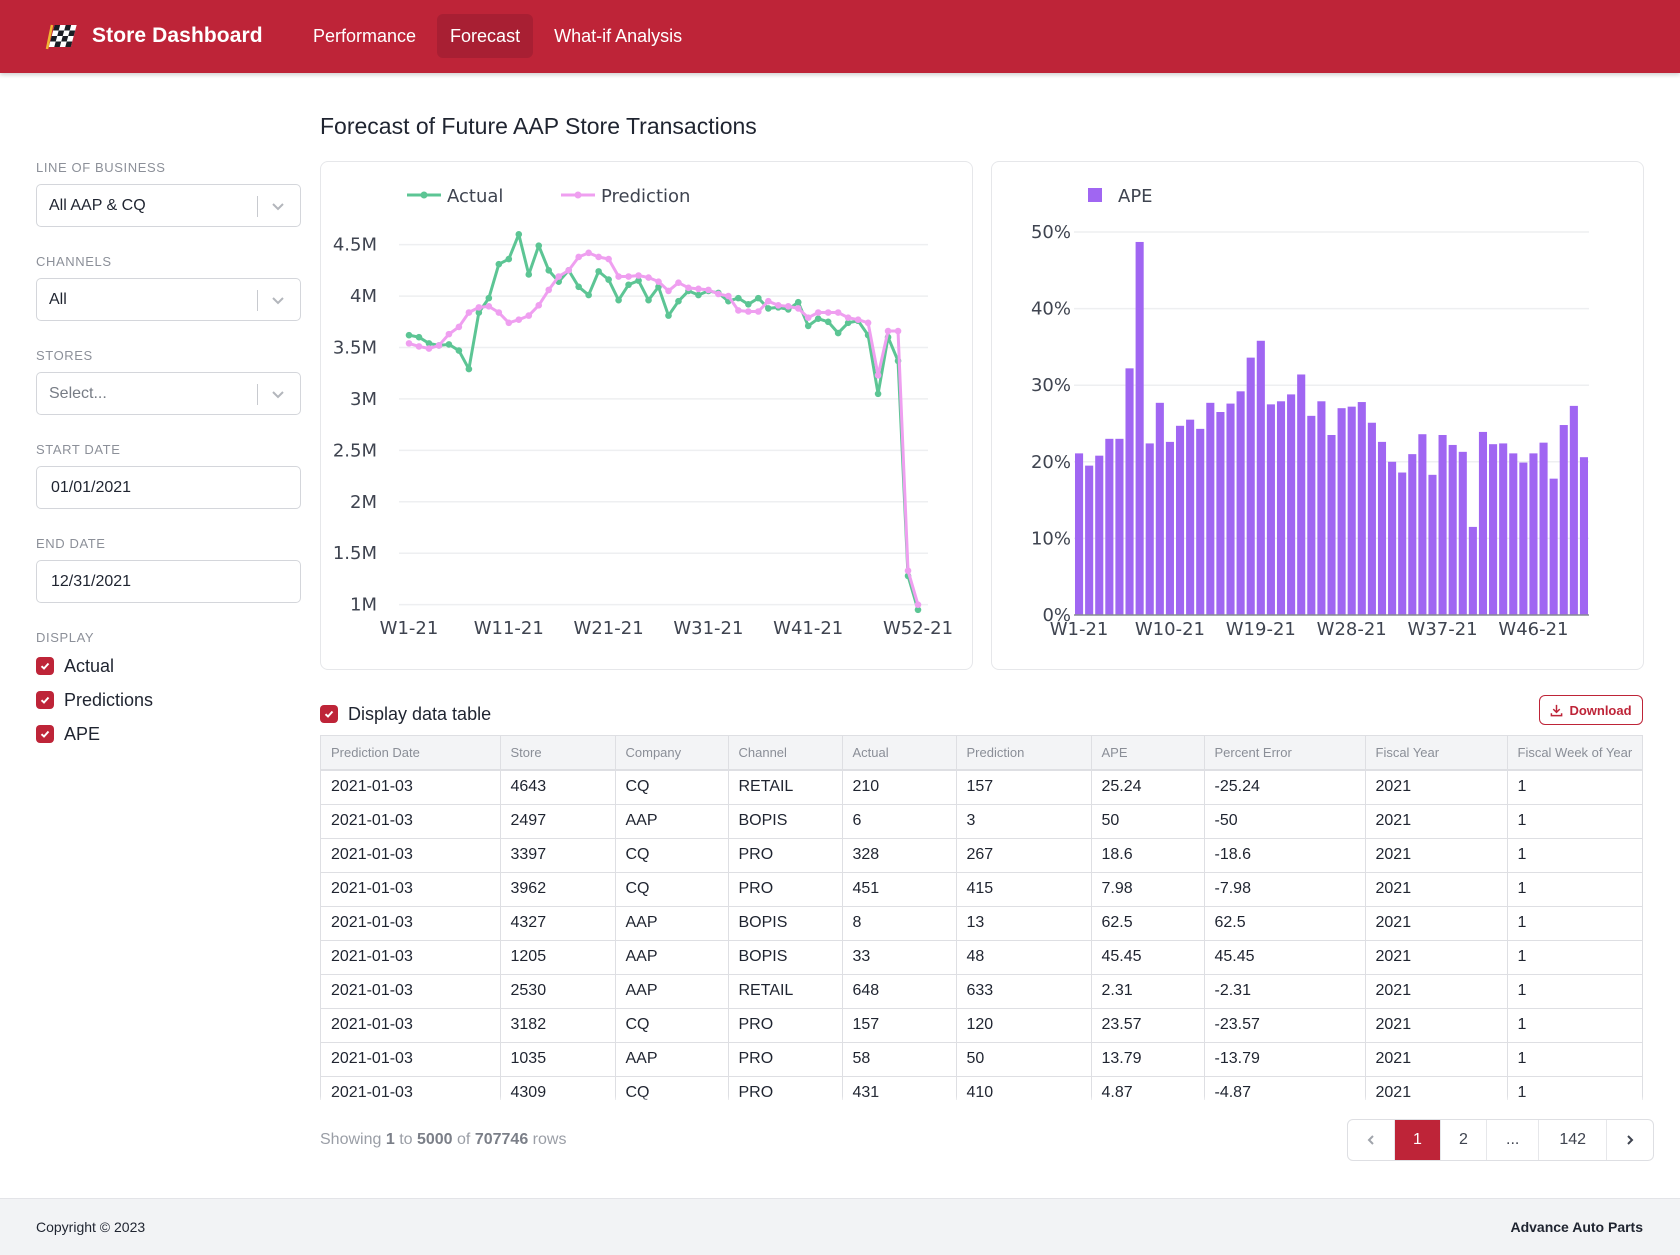 The height and width of the screenshot is (1255, 1680). What do you see at coordinates (1285, 923) in the screenshot?
I see `table-cell: 62.5` at bounding box center [1285, 923].